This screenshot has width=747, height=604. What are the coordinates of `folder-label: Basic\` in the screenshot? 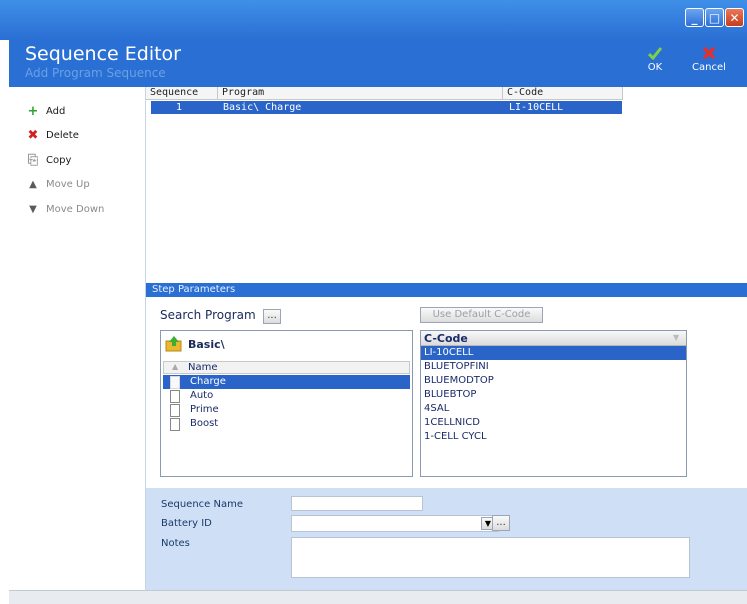 It's located at (206, 344).